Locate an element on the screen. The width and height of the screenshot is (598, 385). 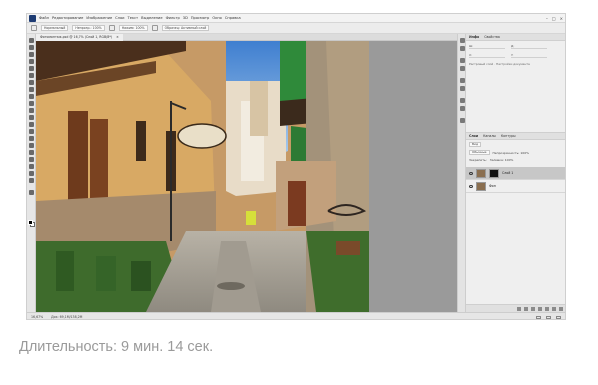
tab-paths: Контуры is located at coordinates (508, 136).